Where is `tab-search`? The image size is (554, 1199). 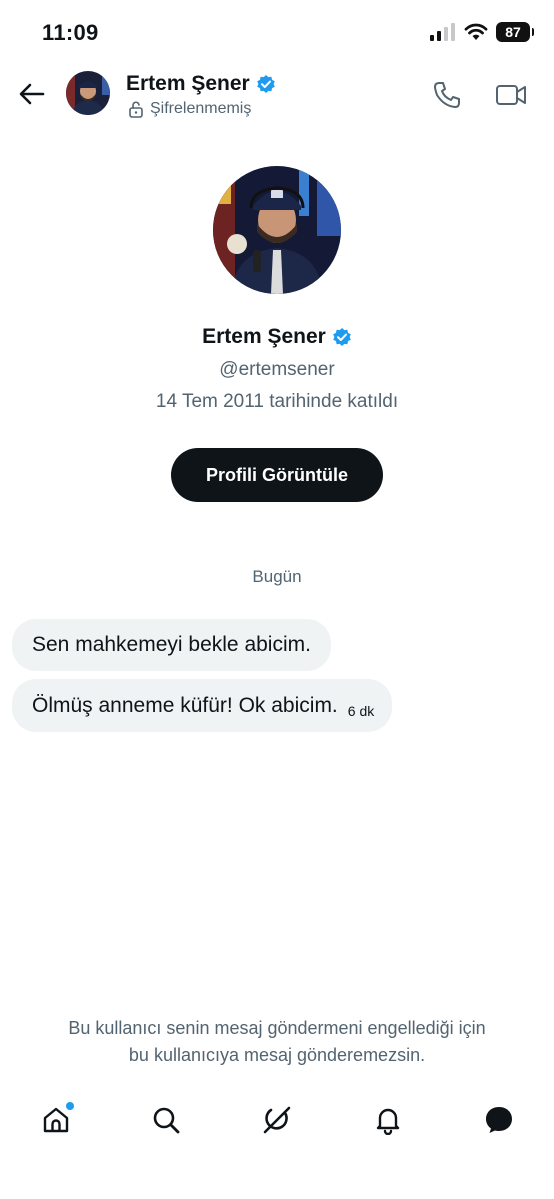
tab-search is located at coordinates (166, 1120).